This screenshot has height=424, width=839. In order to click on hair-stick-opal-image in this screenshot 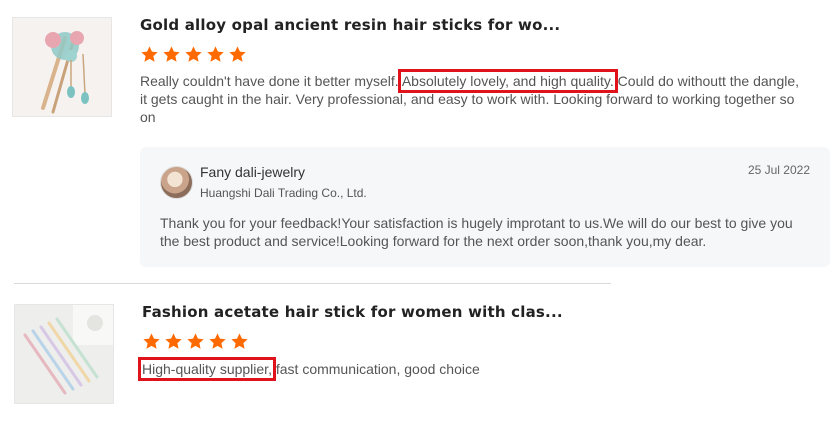, I will do `click(62, 67)`.